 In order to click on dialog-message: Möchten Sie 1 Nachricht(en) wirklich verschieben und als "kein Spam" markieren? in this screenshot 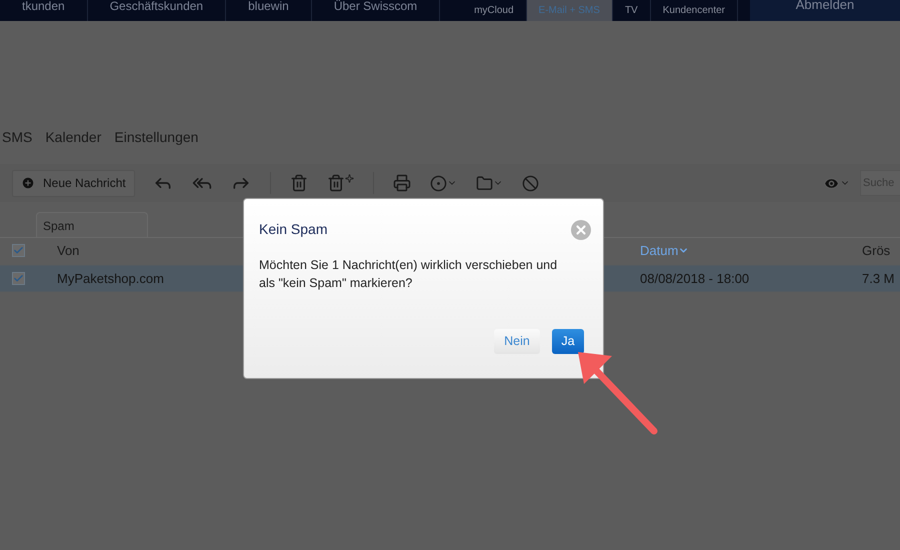, I will do `click(408, 274)`.